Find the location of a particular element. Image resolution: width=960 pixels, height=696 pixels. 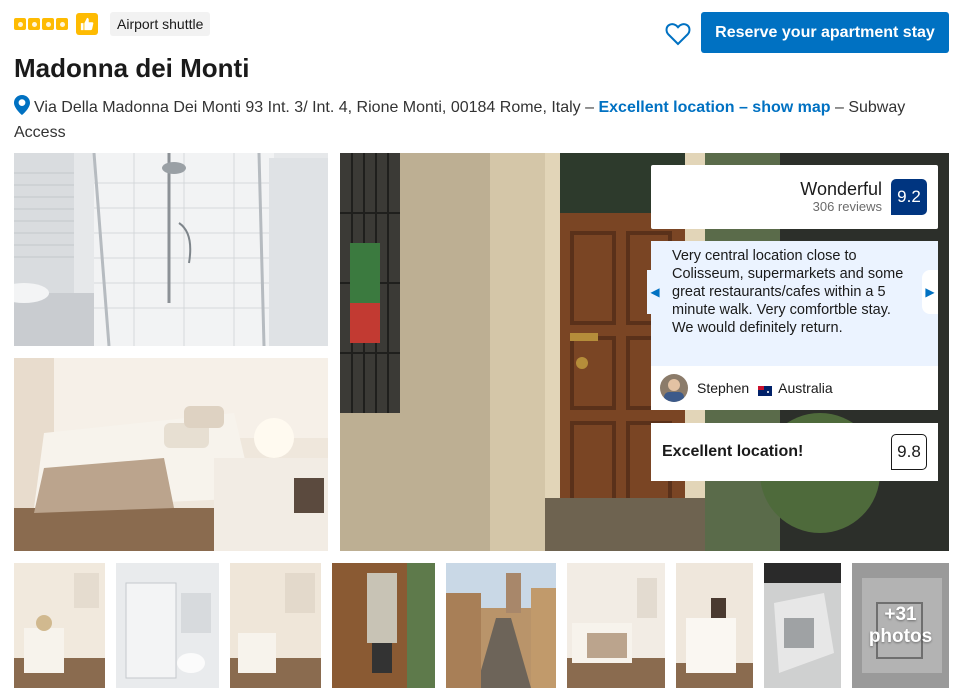

chevron-right-icon: ▶ is located at coordinates (930, 292).